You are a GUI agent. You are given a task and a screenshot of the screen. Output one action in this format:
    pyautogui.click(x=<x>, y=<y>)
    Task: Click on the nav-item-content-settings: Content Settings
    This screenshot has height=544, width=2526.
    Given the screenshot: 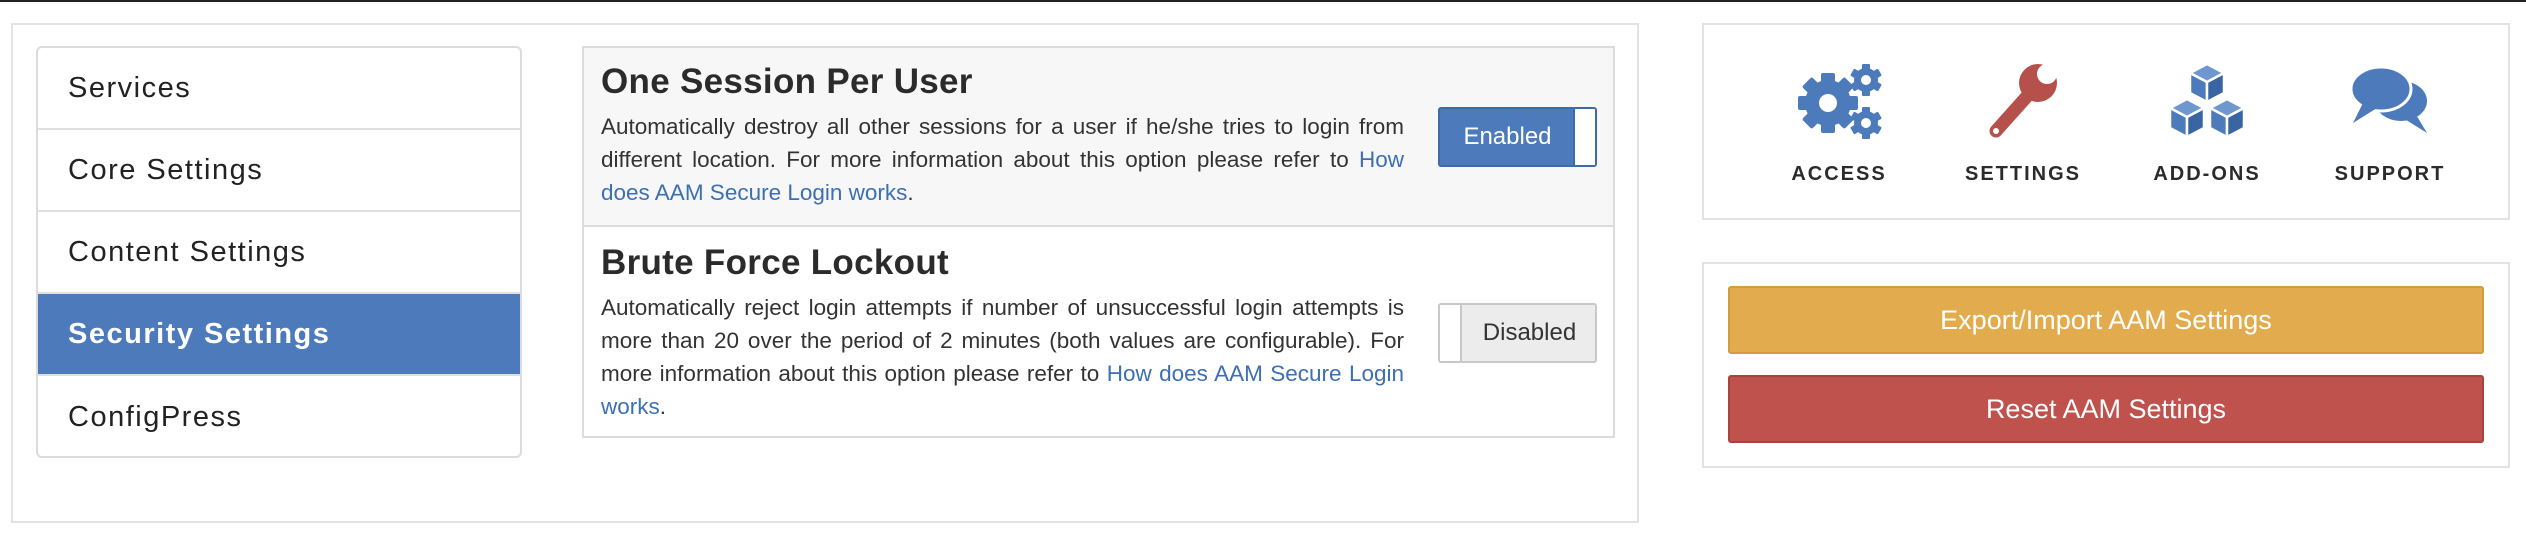 What is the action you would take?
    pyautogui.click(x=279, y=253)
    